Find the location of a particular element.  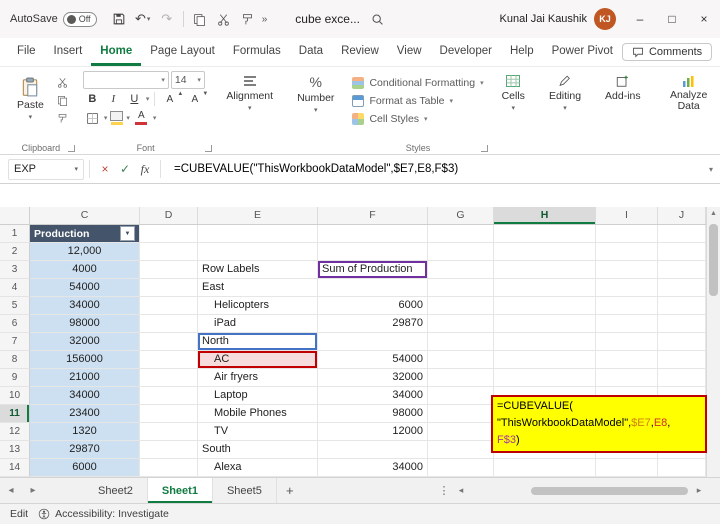

cell-D12 is located at coordinates (169, 432).